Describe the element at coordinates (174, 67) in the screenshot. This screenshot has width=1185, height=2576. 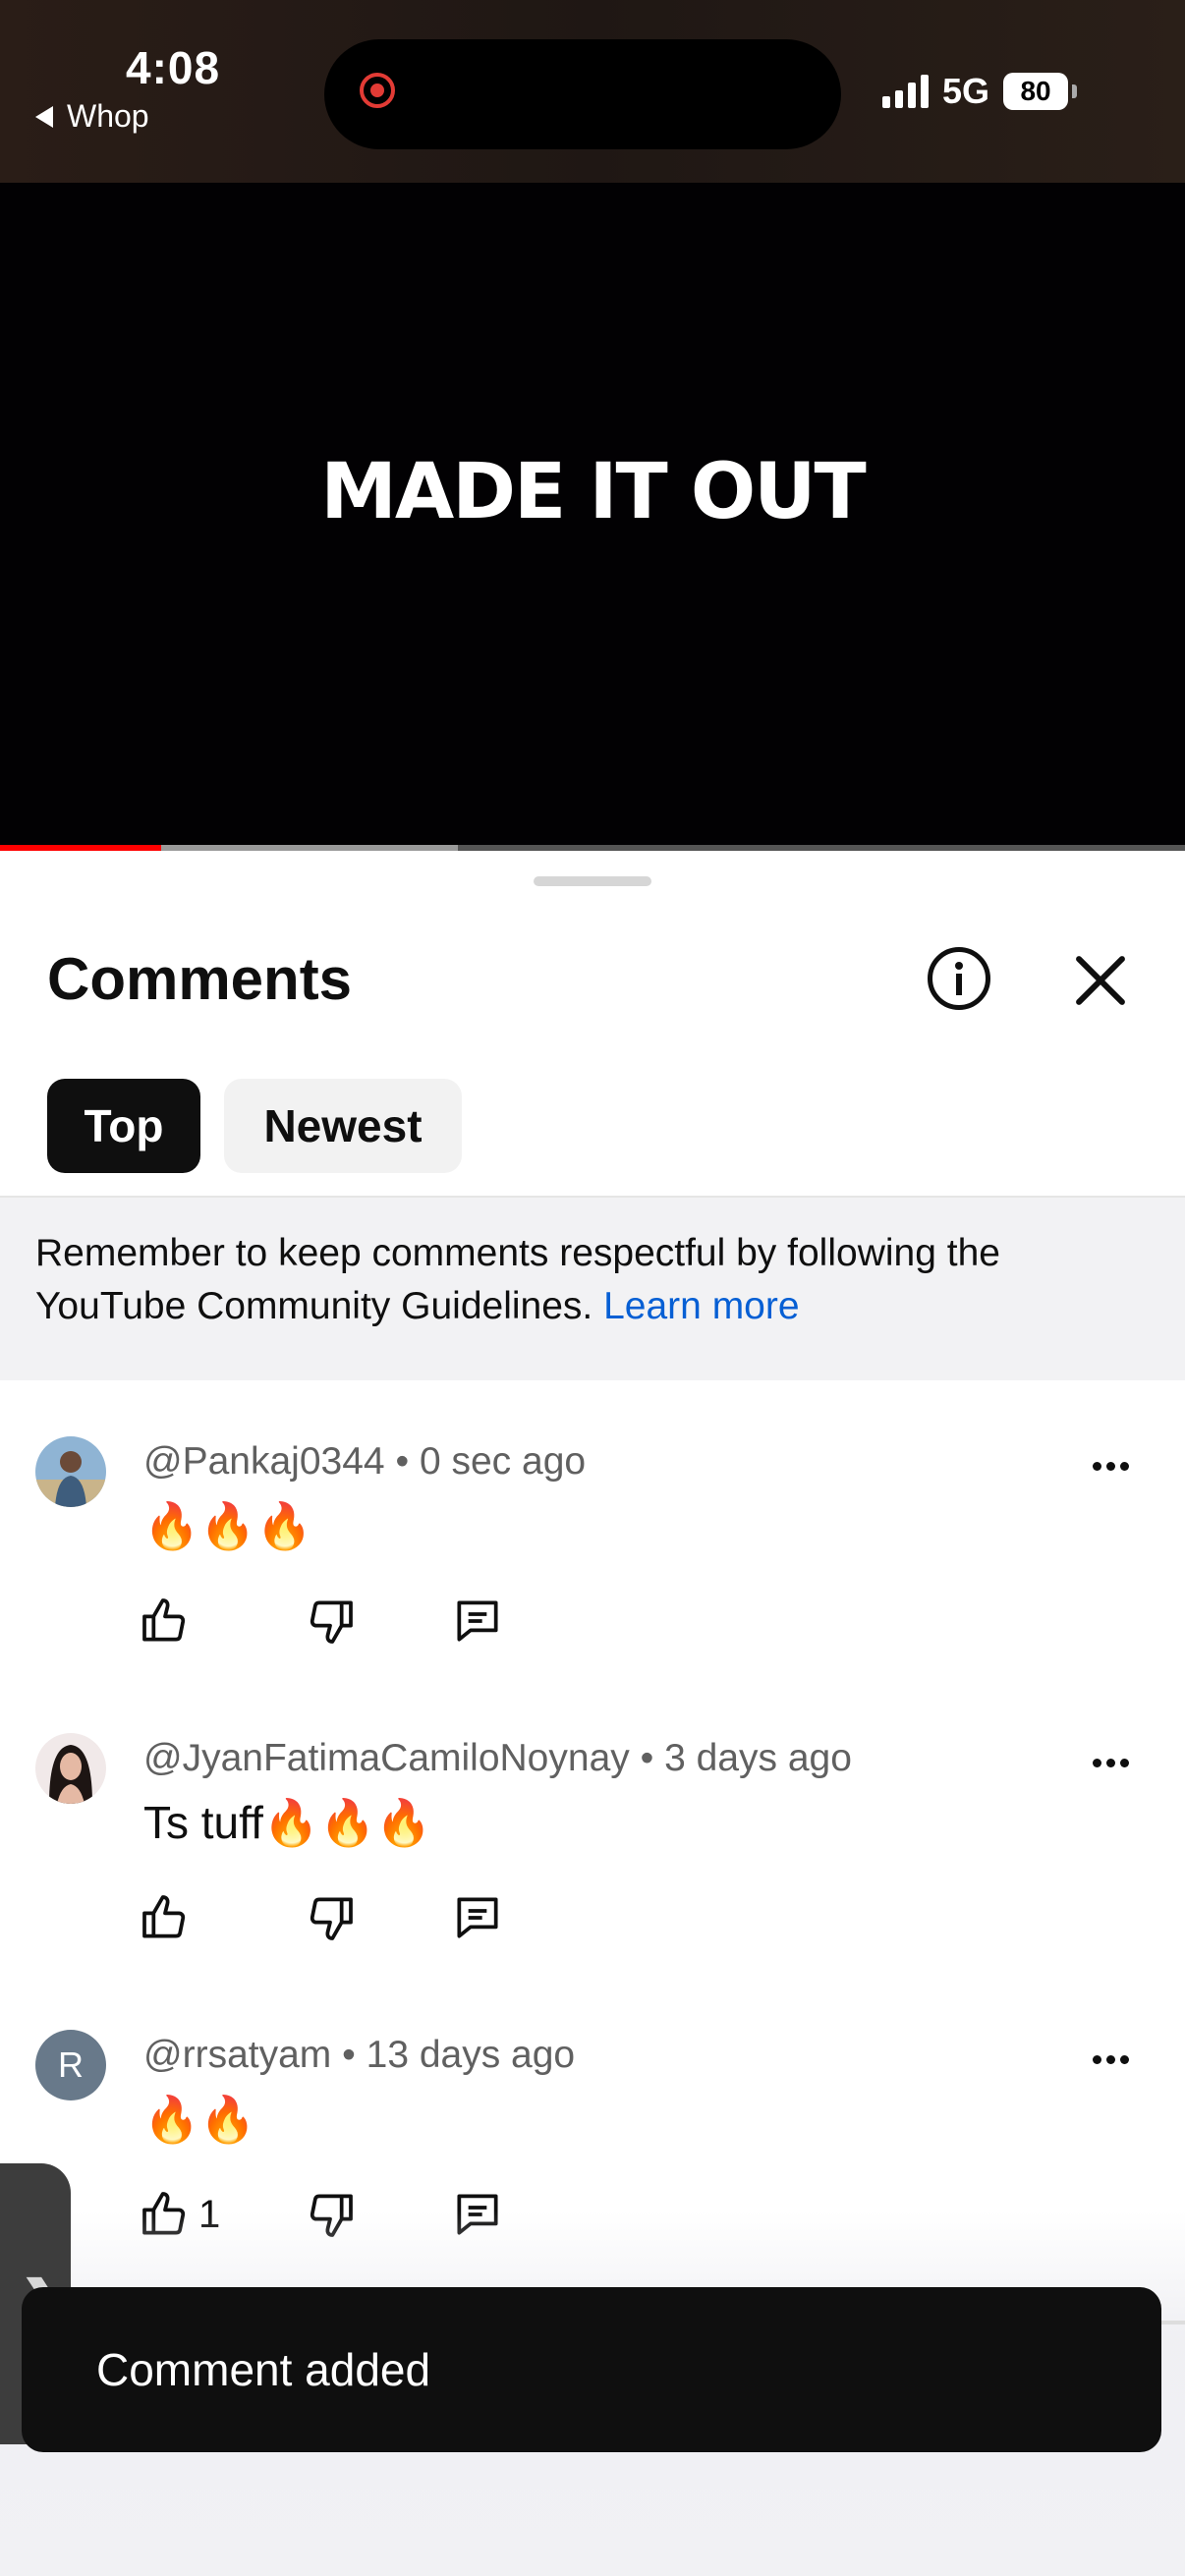
I see `status-time: 4:08` at that location.